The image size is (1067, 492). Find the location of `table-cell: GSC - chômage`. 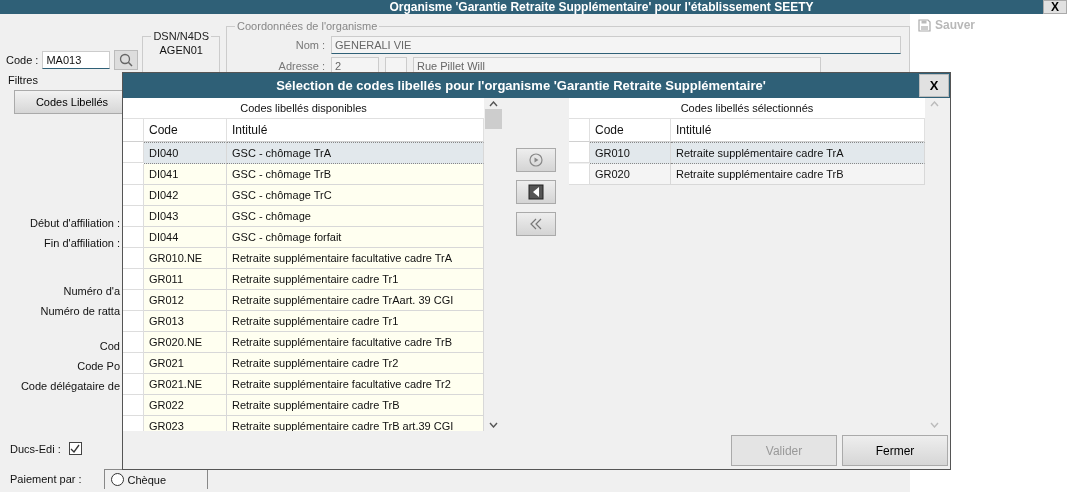

table-cell: GSC - chômage is located at coordinates (355, 216).